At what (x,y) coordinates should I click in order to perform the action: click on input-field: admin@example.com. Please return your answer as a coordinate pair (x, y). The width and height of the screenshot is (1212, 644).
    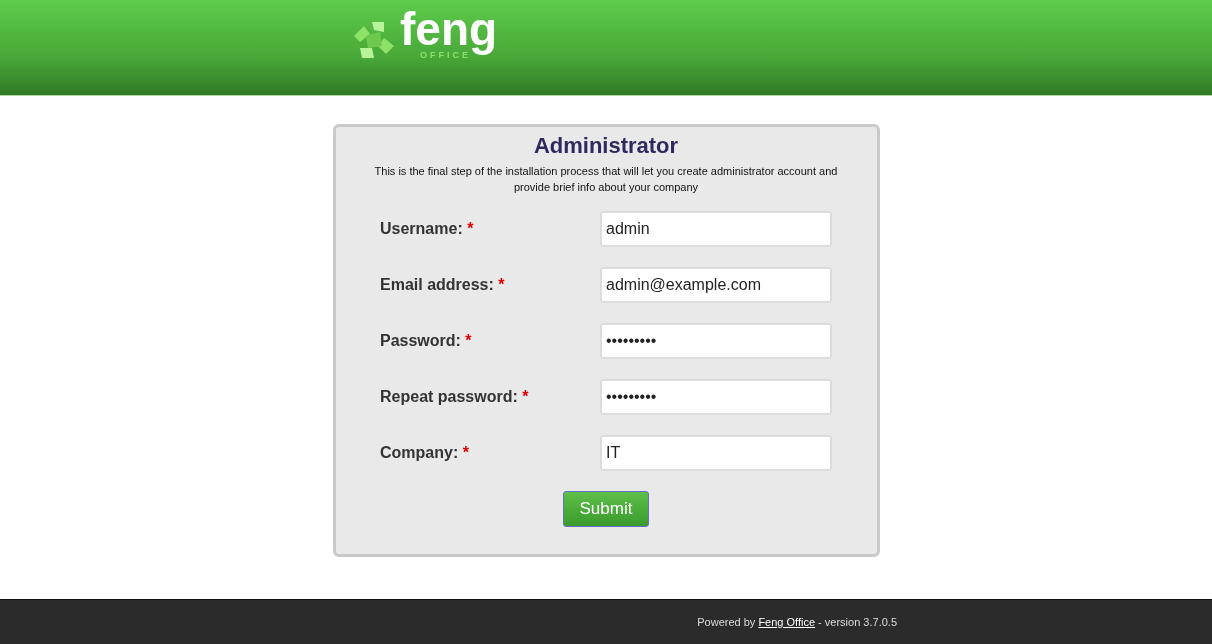
    Looking at the image, I should click on (716, 285).